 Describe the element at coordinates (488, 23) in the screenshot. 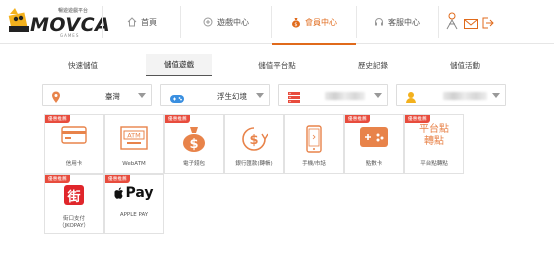

I see `logout-icon` at that location.